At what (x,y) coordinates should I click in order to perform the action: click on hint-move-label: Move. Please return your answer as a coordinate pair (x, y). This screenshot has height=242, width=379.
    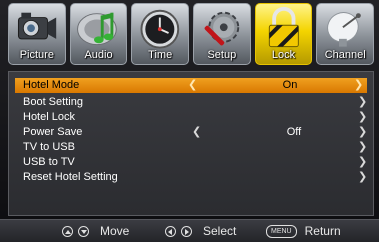
    Looking at the image, I should click on (115, 231).